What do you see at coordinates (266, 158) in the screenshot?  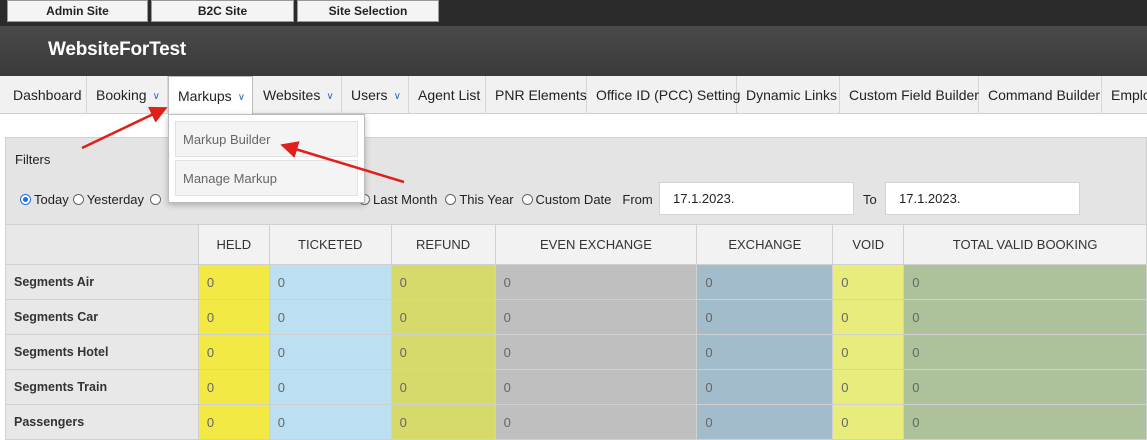 I see `markups-dropdown-menu: Markup Builder Manage Markup` at bounding box center [266, 158].